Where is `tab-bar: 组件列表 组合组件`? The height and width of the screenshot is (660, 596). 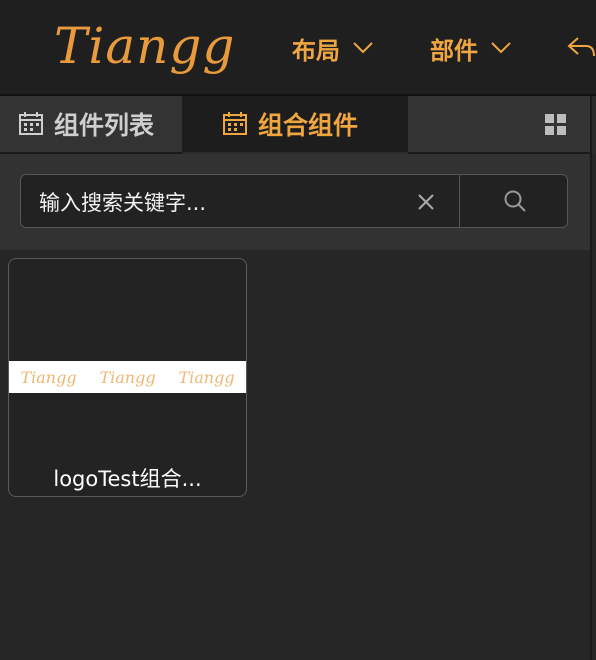
tab-bar: 组件列表 组合组件 is located at coordinates (298, 125).